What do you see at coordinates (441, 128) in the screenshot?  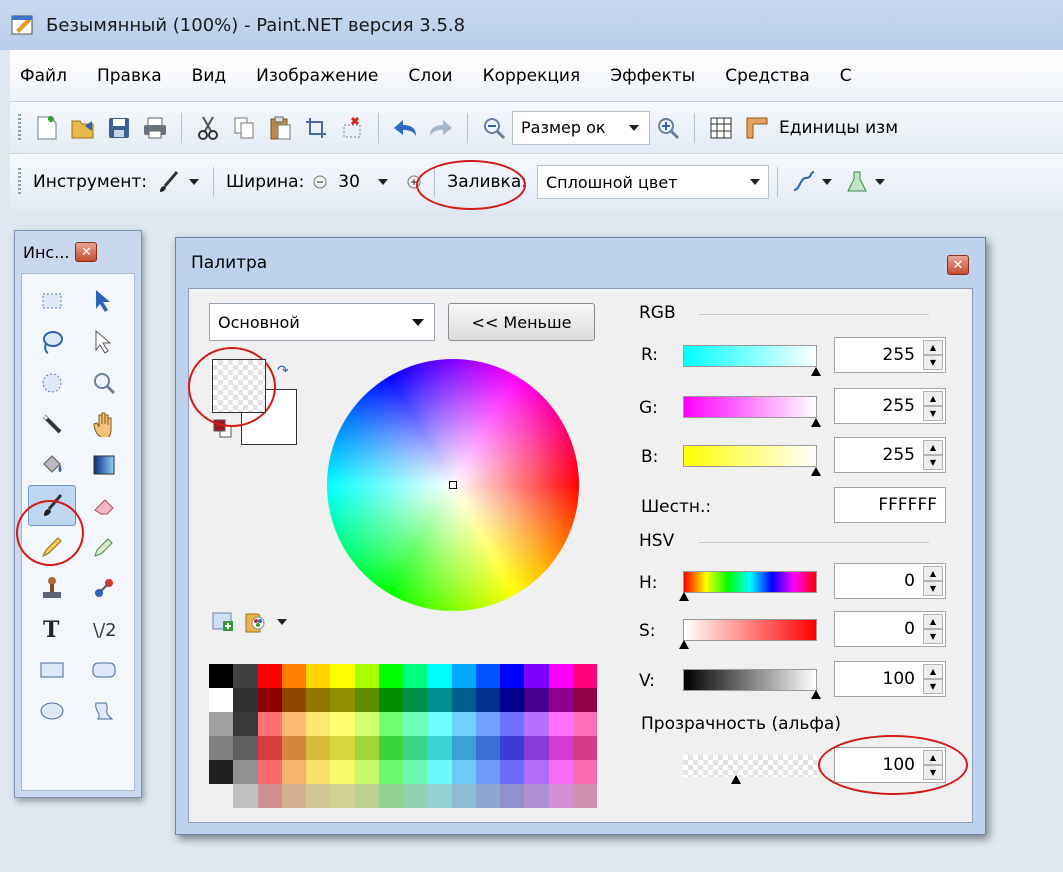 I see `redo-icon` at bounding box center [441, 128].